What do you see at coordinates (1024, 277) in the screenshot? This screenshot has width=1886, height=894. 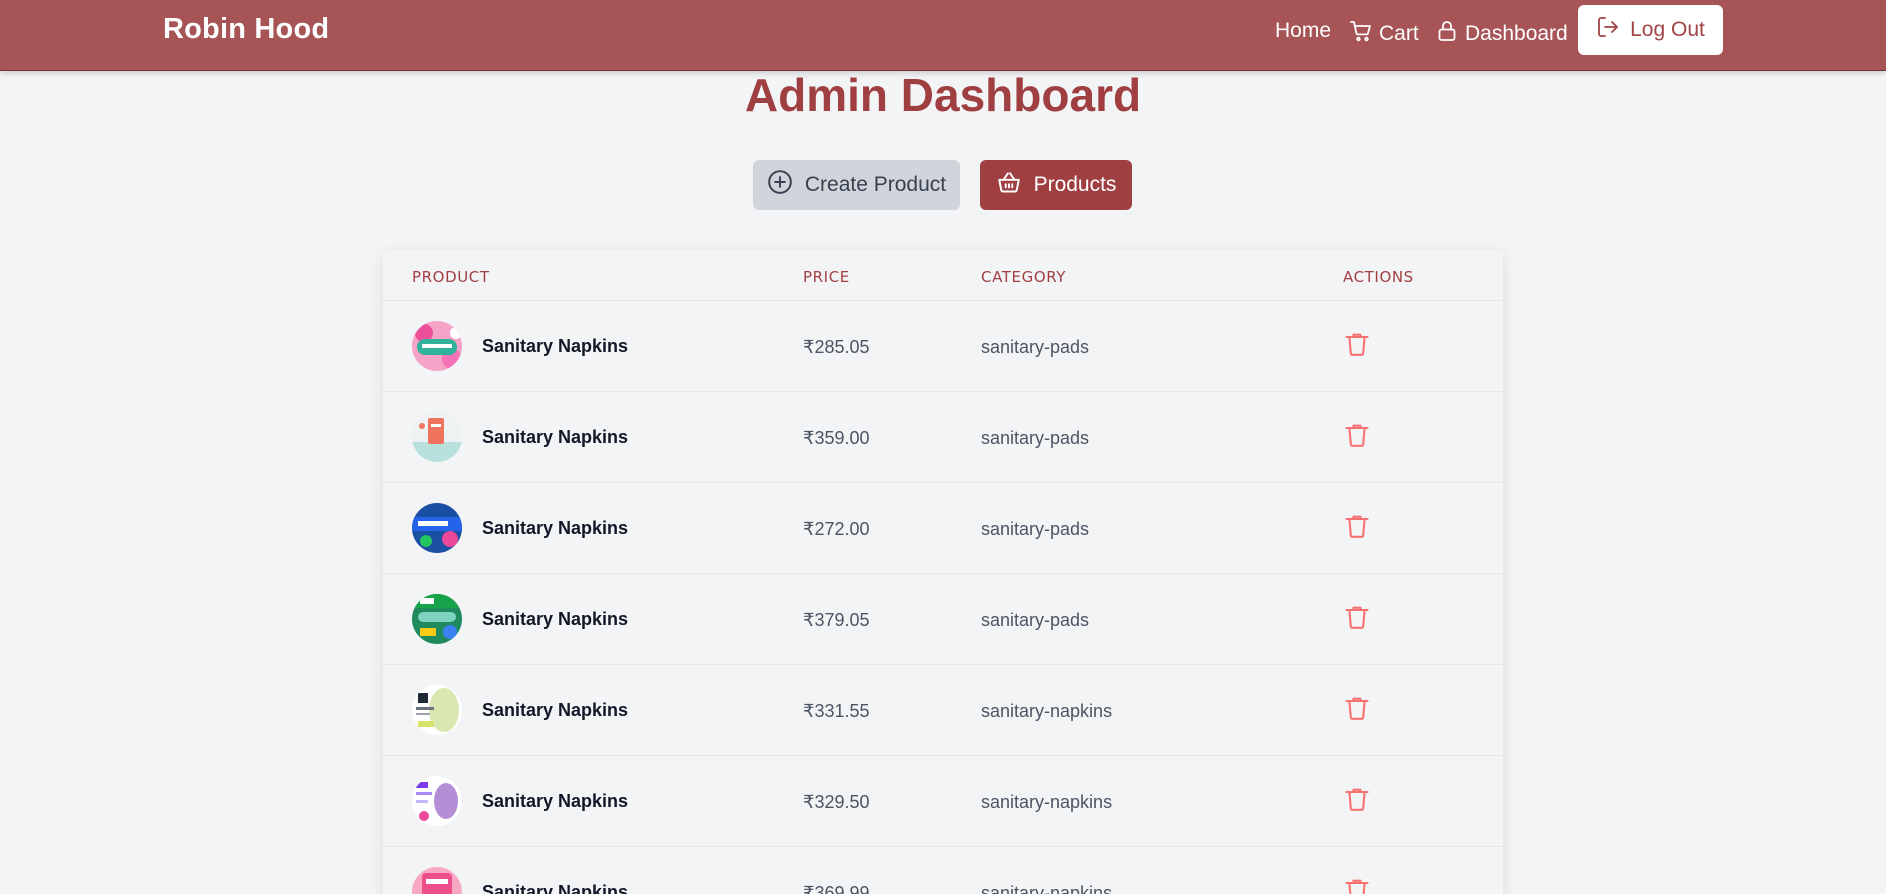 I see `header-category: CATEGORY` at bounding box center [1024, 277].